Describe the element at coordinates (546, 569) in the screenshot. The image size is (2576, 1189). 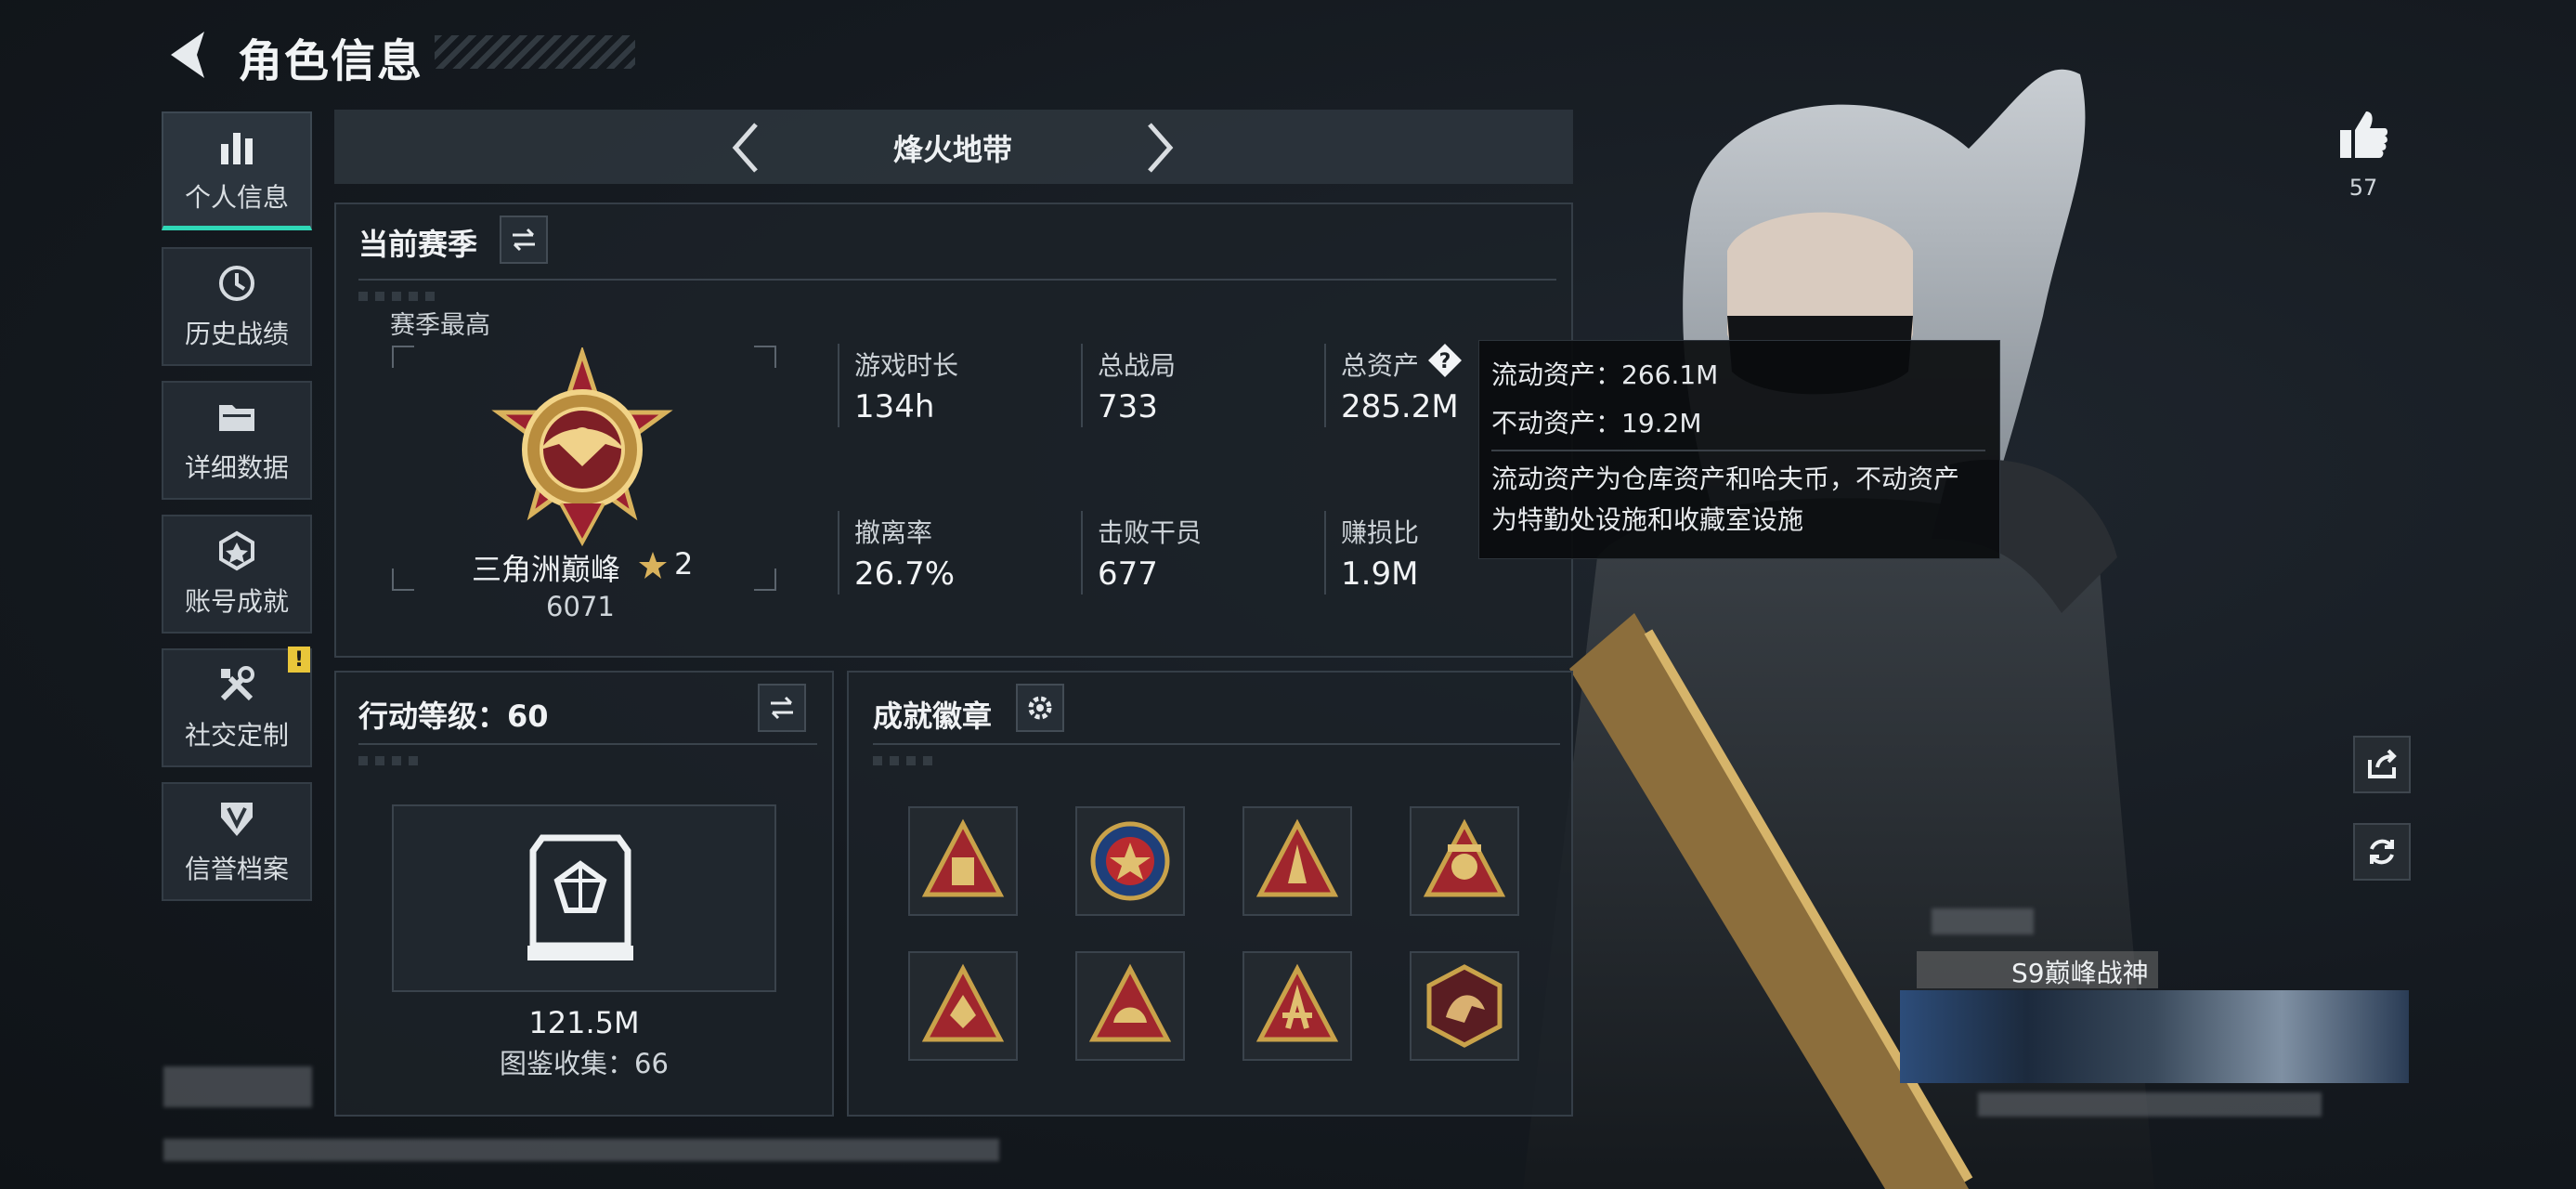
I see `rank-name: 三角洲巅峰` at that location.